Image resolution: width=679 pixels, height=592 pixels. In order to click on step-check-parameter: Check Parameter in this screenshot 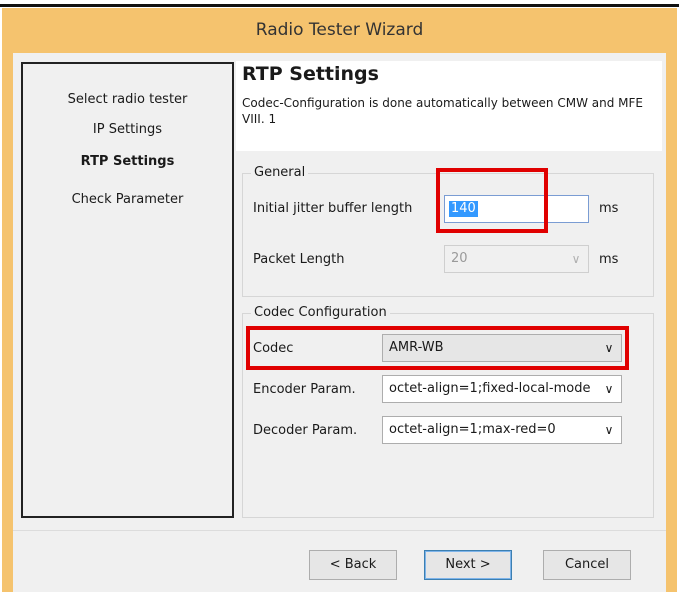, I will do `click(127, 199)`.